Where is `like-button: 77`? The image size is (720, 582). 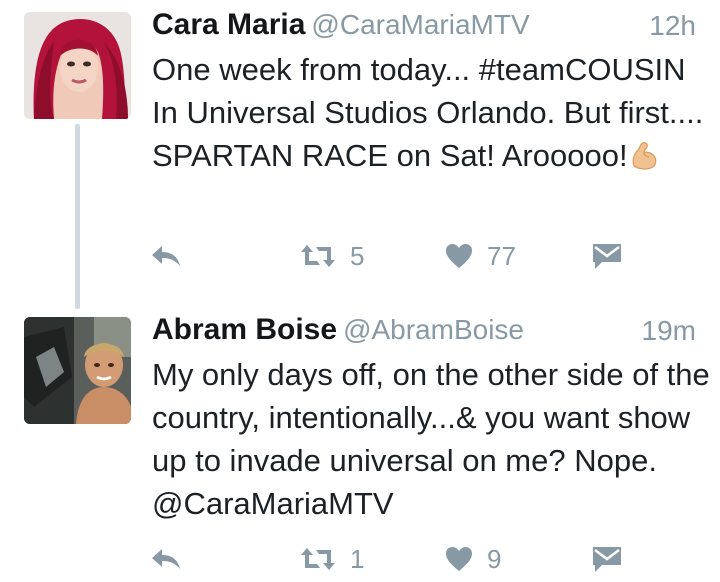 like-button: 77 is located at coordinates (480, 256).